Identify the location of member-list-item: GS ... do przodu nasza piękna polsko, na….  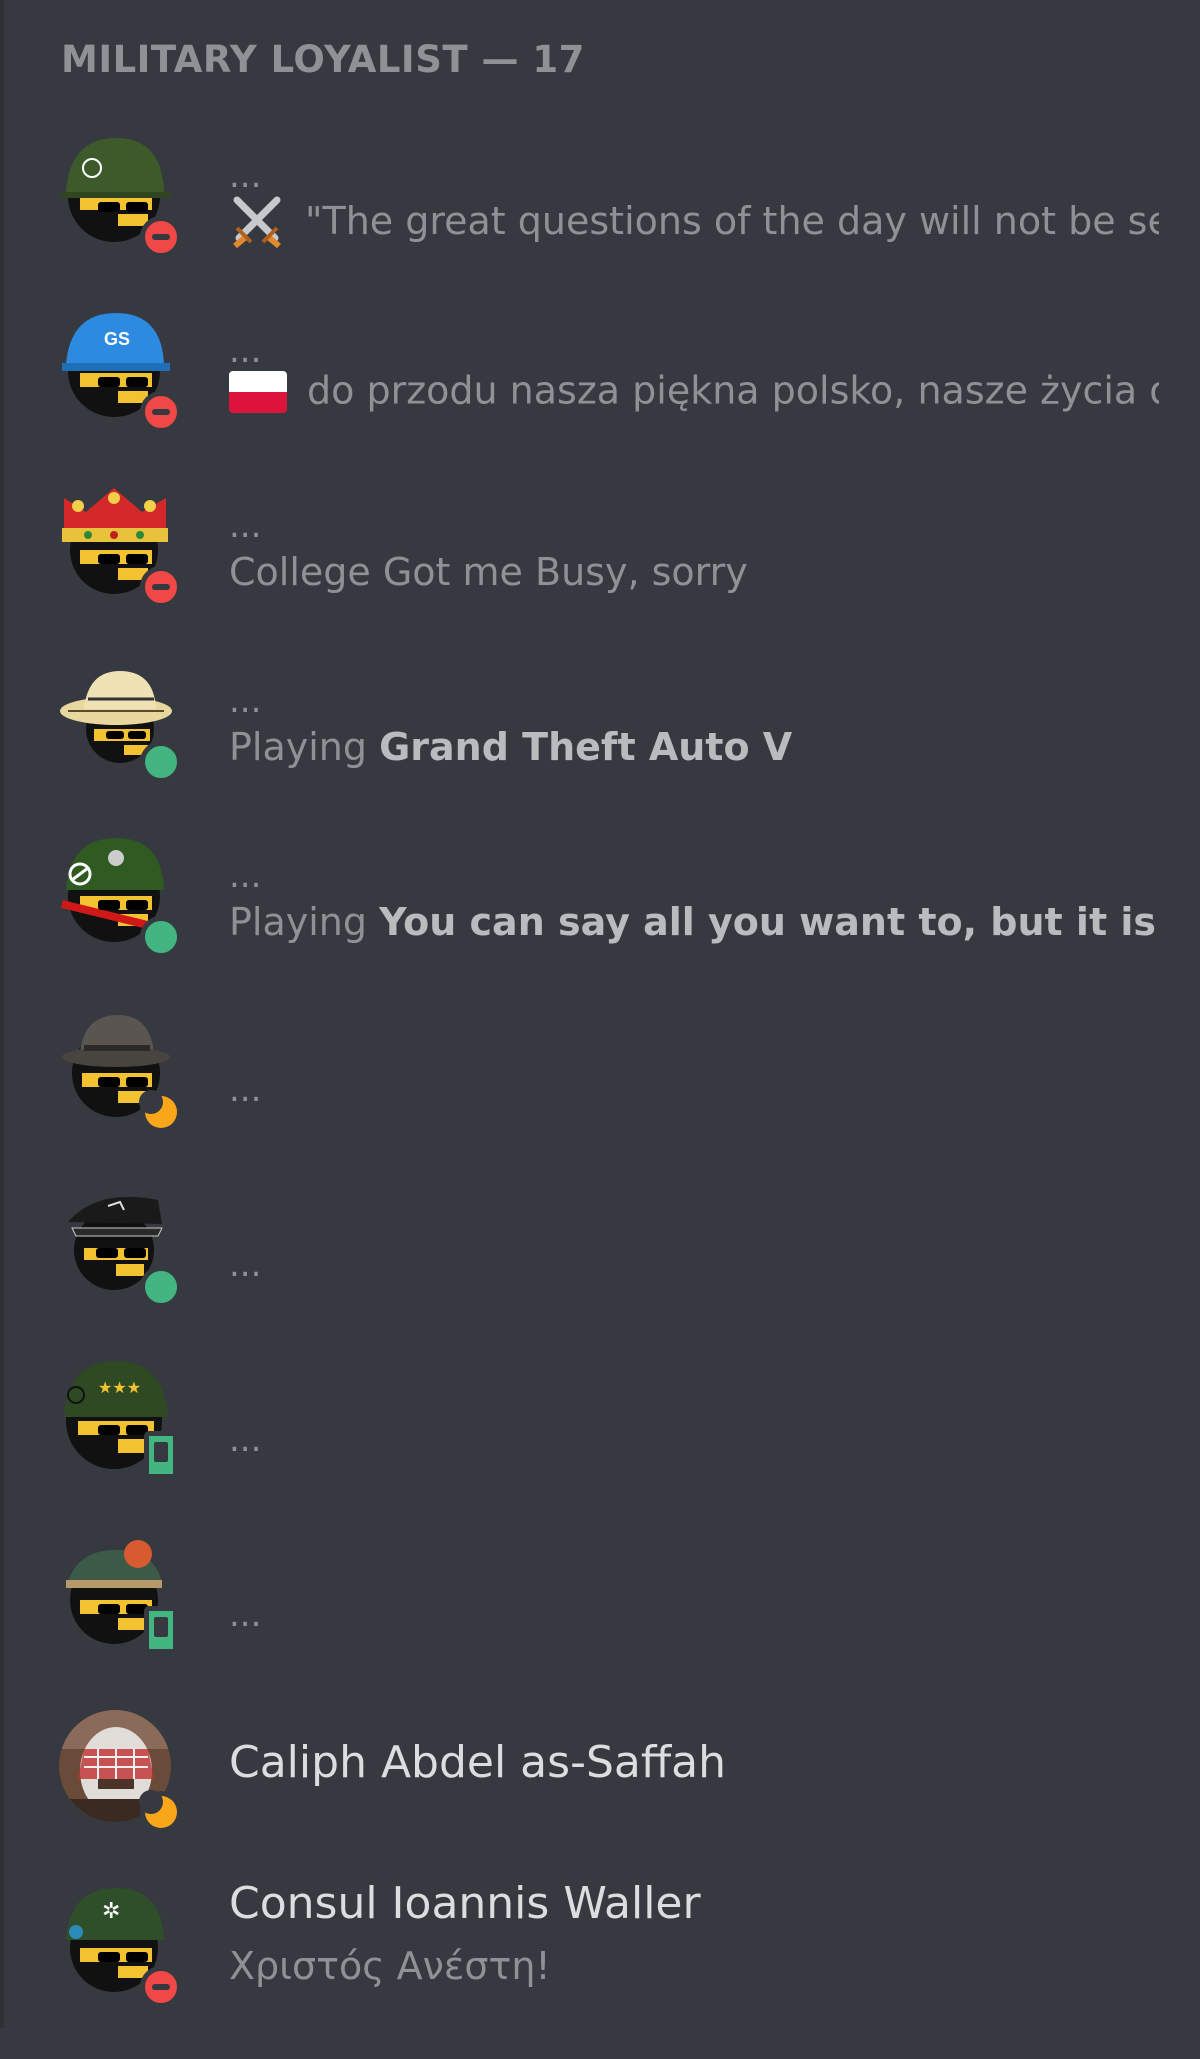
(600, 396).